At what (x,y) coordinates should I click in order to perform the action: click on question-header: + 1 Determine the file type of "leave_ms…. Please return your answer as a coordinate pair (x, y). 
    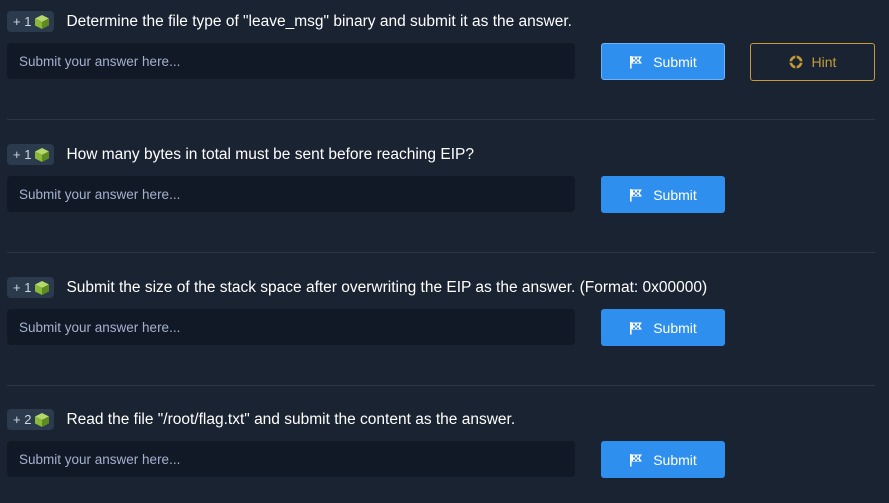
    Looking at the image, I should click on (289, 21).